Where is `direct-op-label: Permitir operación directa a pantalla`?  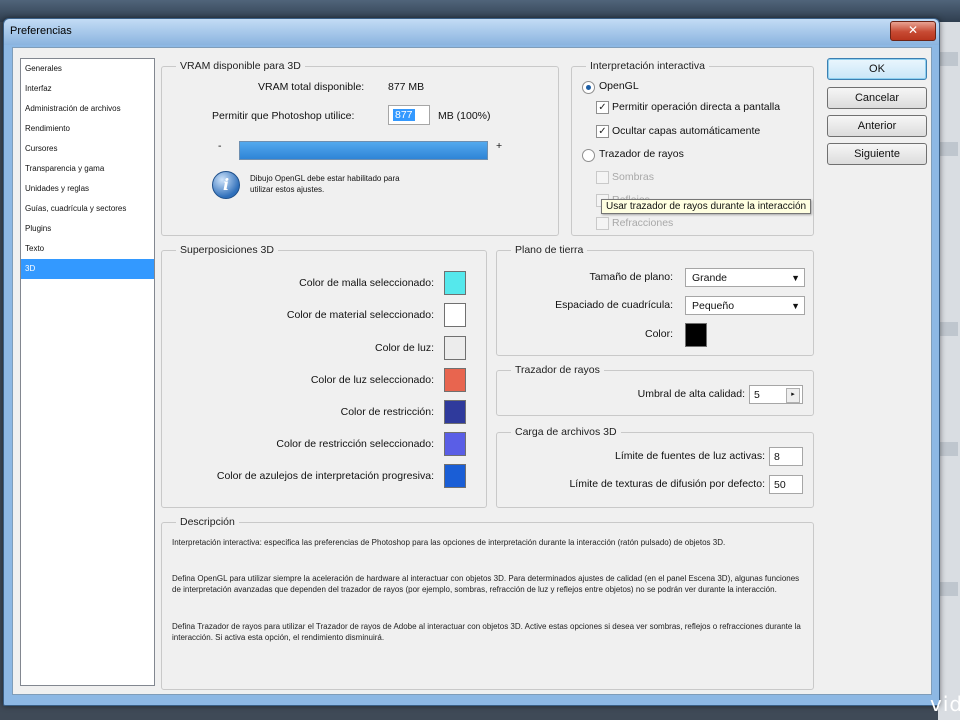
direct-op-label: Permitir operación directa a pantalla is located at coordinates (696, 107).